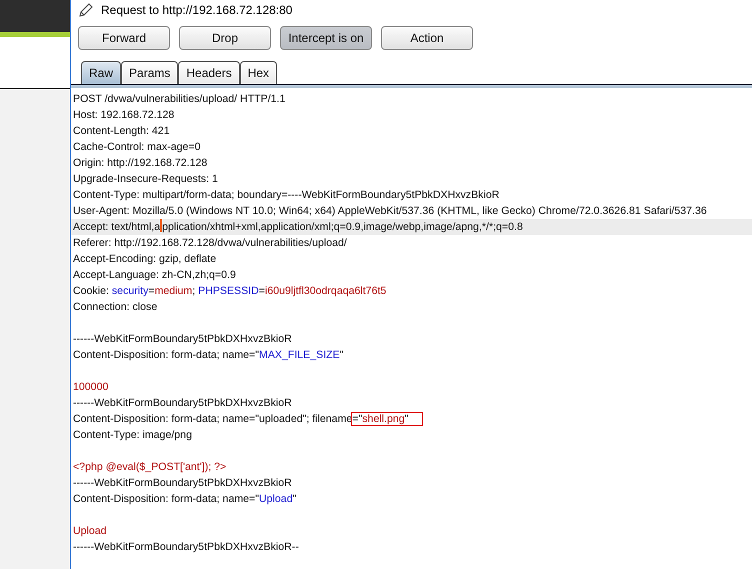 The width and height of the screenshot is (752, 569). What do you see at coordinates (196, 10) in the screenshot?
I see `request-title: Request to http://192.168.72.128:80` at bounding box center [196, 10].